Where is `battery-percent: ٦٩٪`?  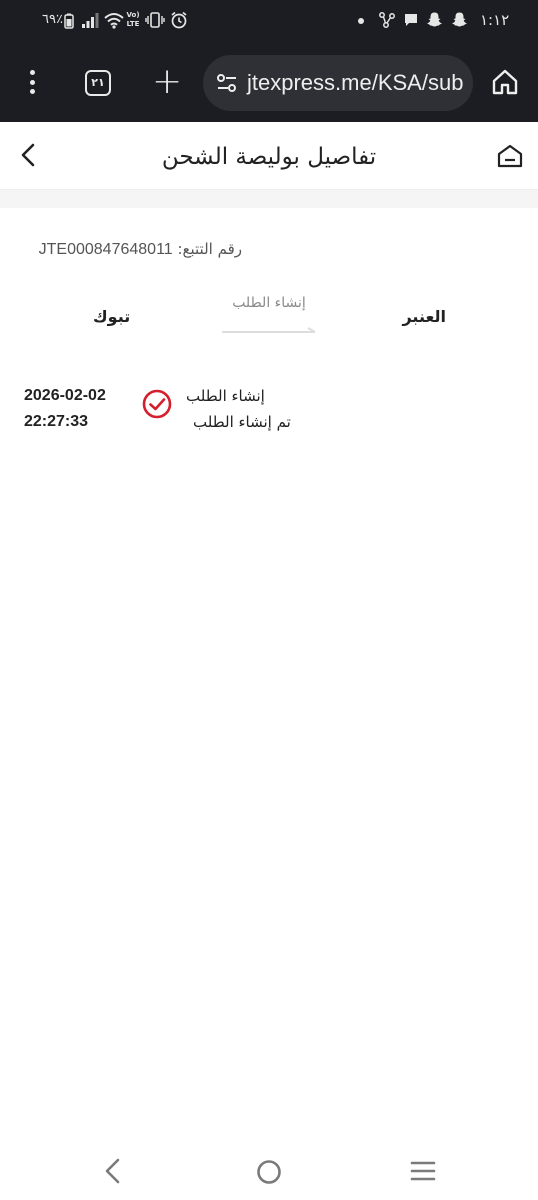 battery-percent: ٦٩٪ is located at coordinates (52, 19).